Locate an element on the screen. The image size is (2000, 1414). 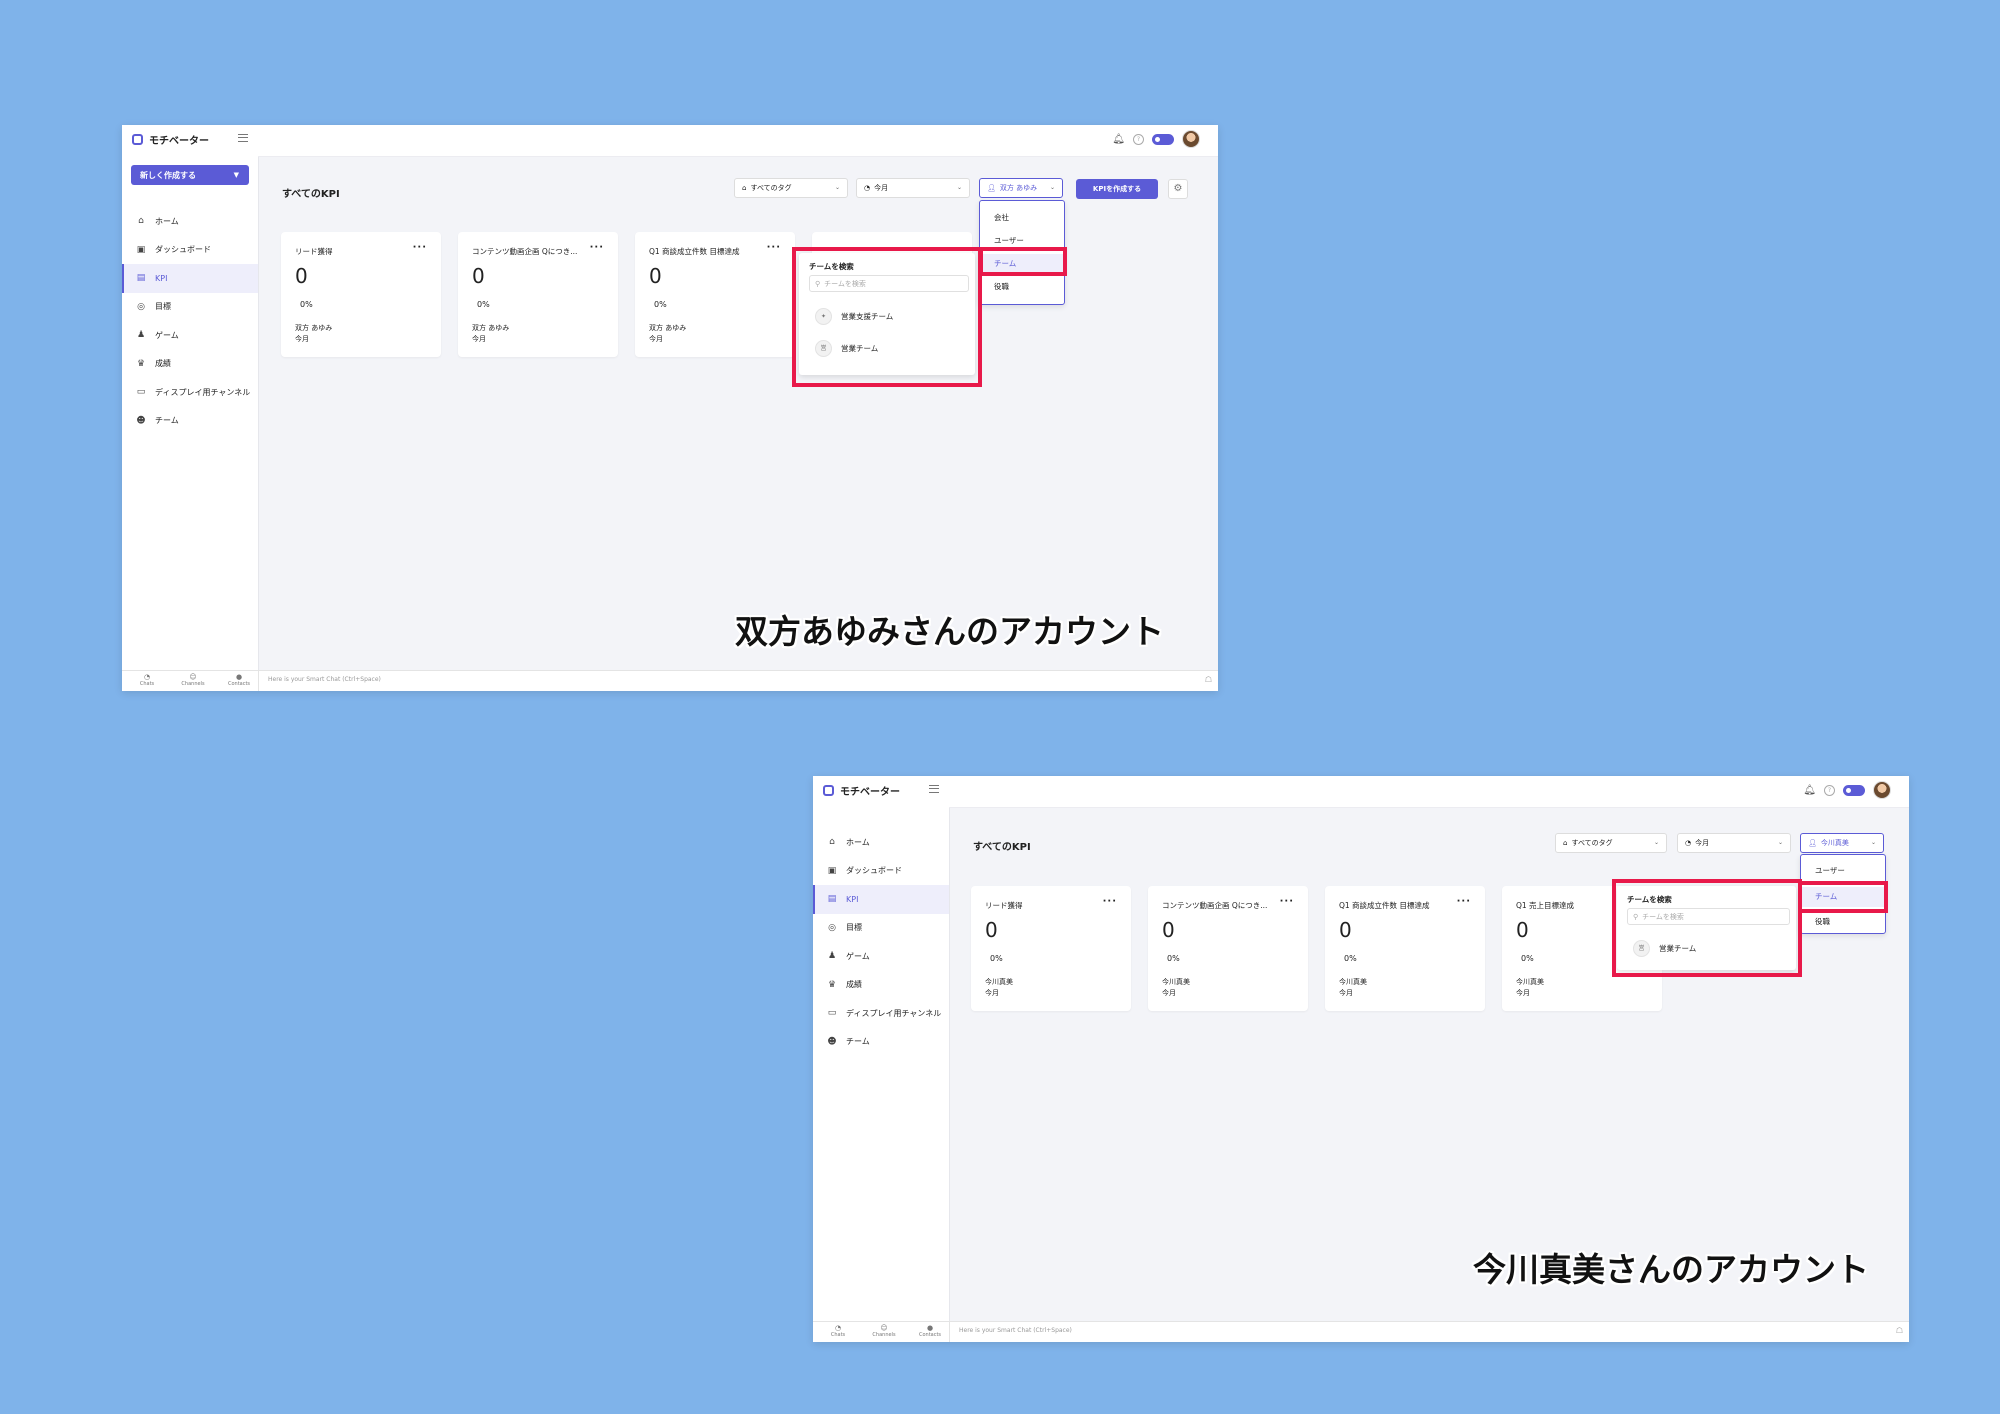
account-caption: 双方あゆみさんのアカウント is located at coordinates (949, 631).